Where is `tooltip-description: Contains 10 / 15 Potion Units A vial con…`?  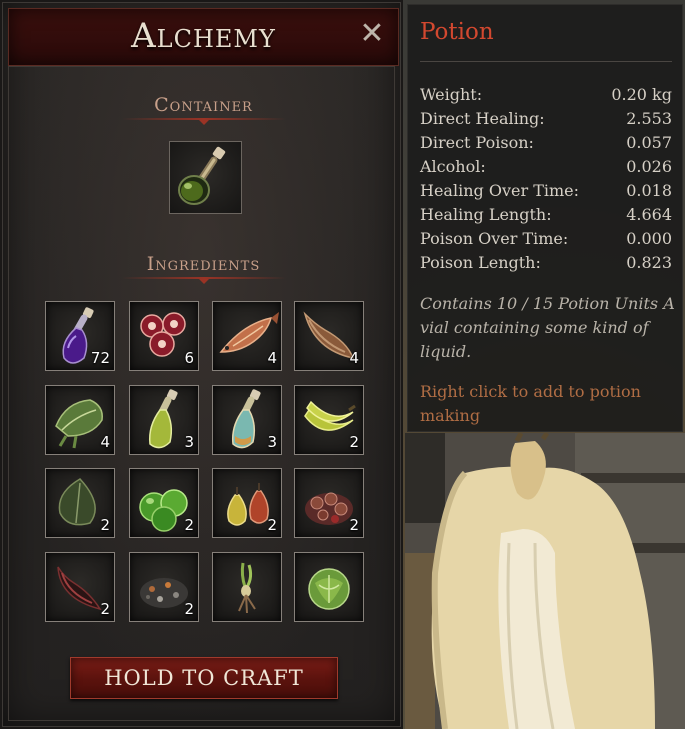
tooltip-description: Contains 10 / 15 Potion Units A vial con… is located at coordinates (547, 327).